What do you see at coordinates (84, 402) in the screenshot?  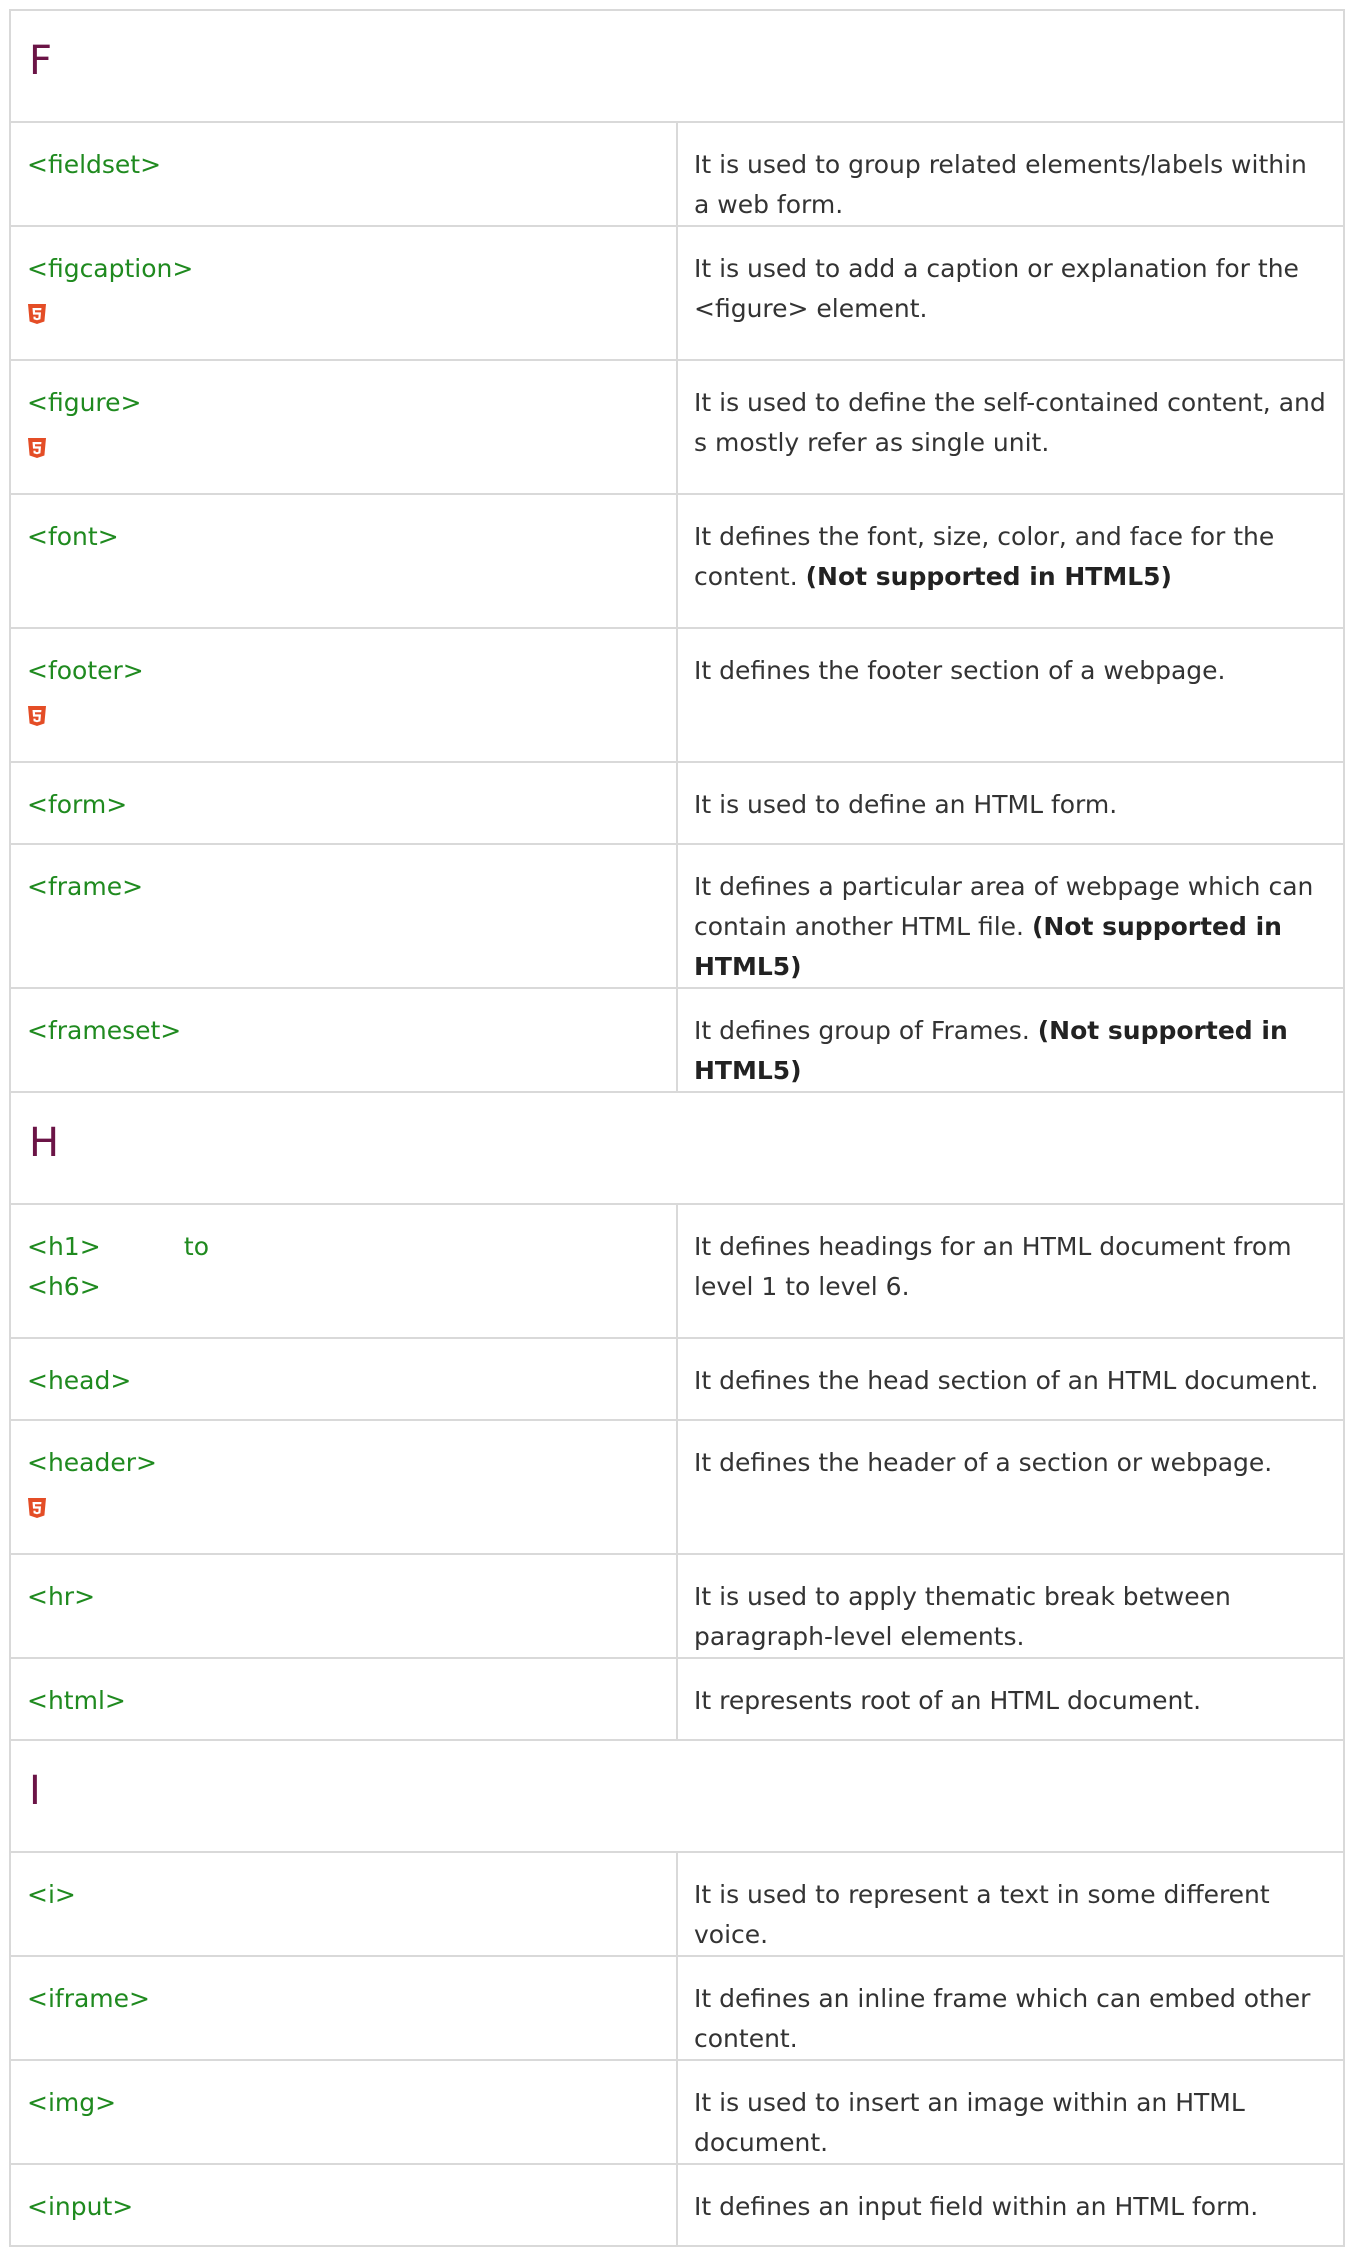 I see `tag-name: <figure>` at bounding box center [84, 402].